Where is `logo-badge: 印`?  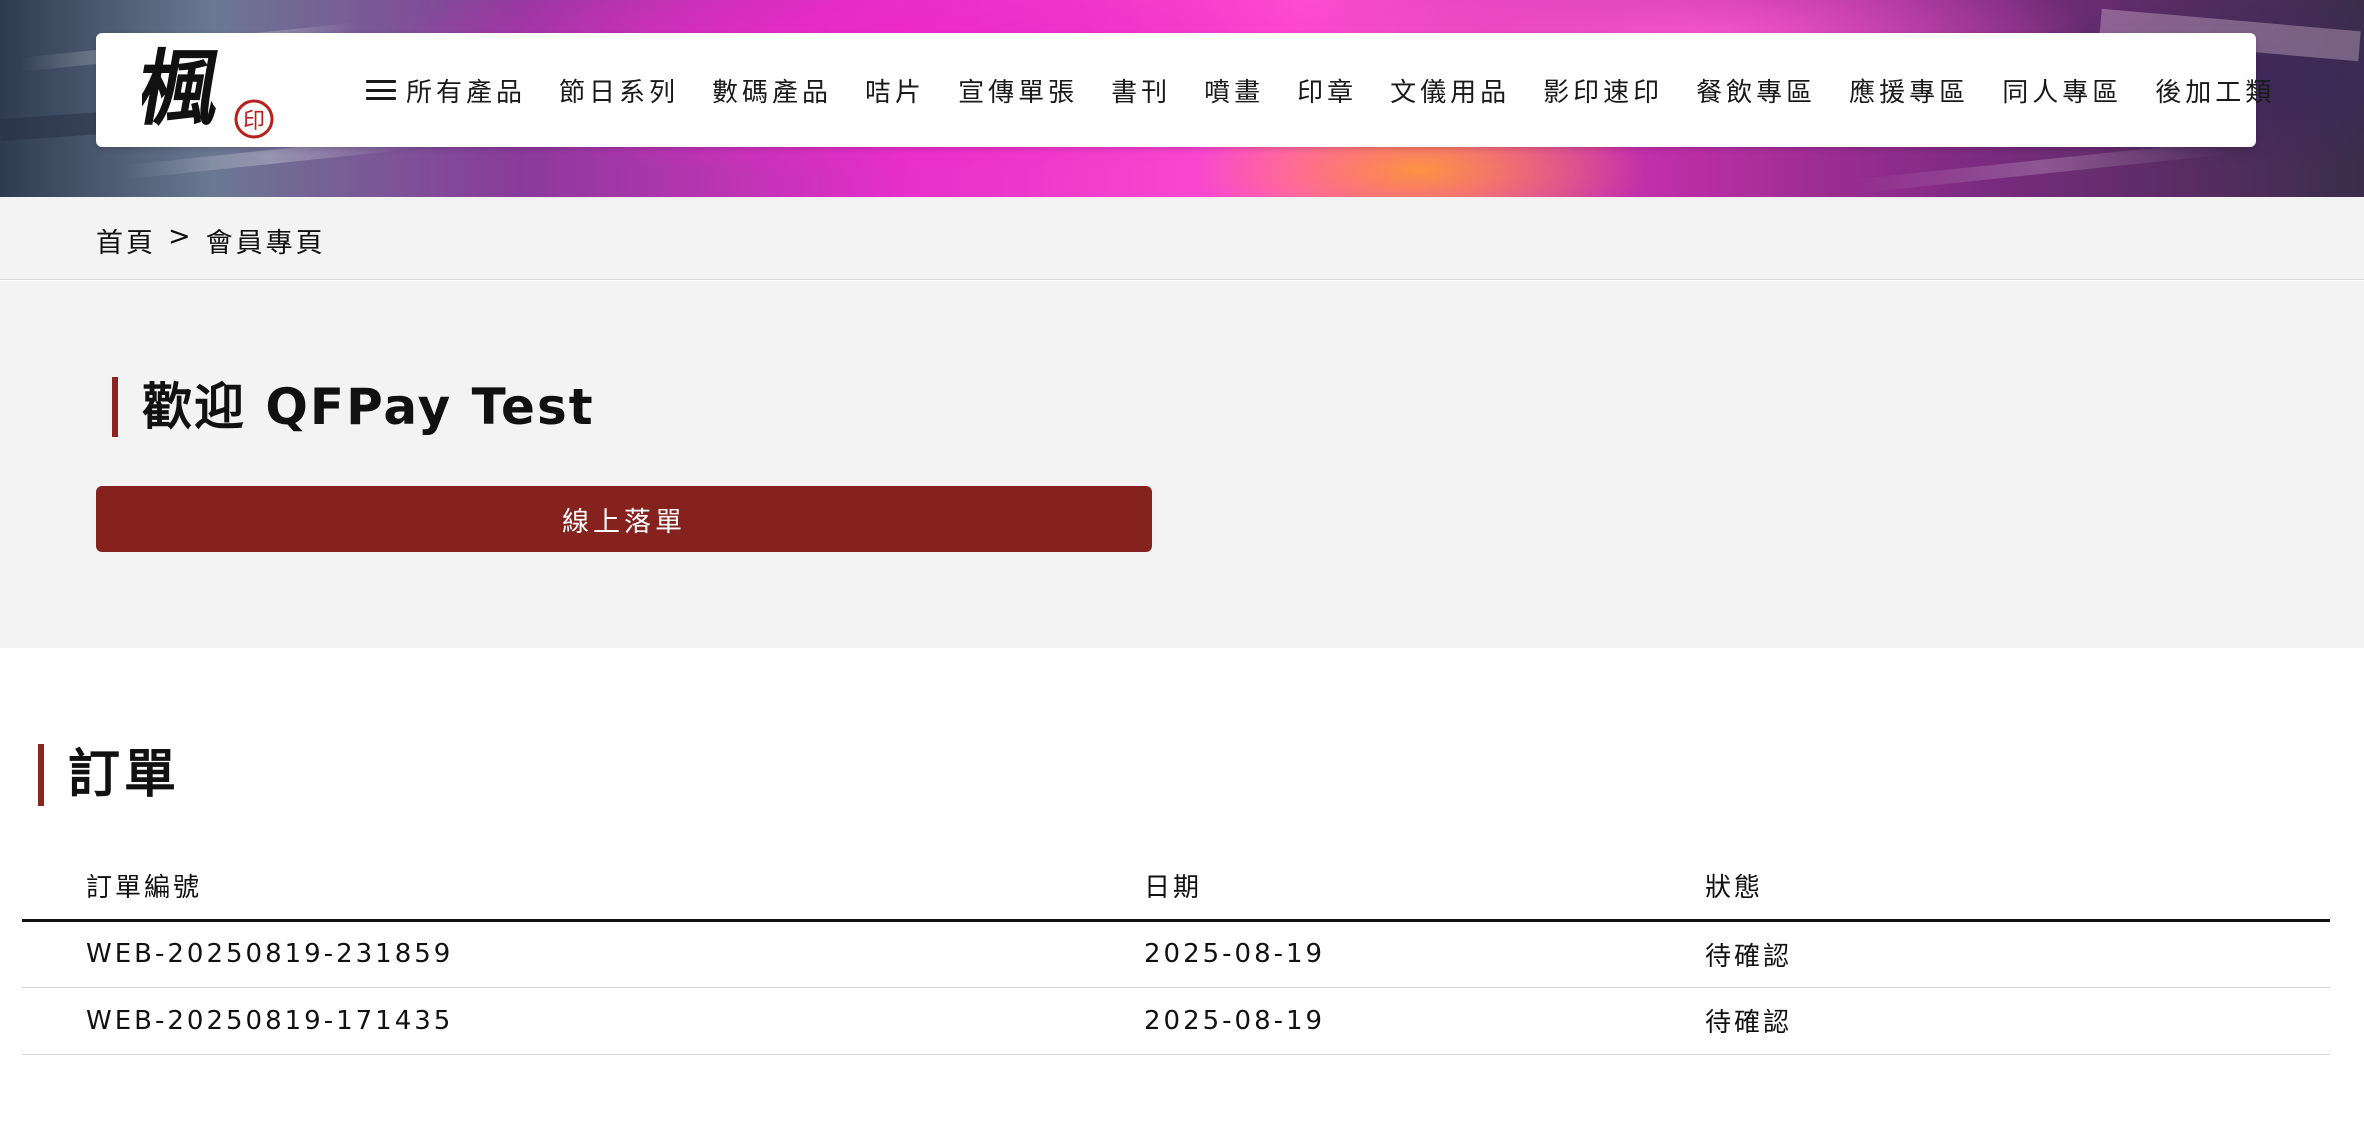 logo-badge: 印 is located at coordinates (254, 121).